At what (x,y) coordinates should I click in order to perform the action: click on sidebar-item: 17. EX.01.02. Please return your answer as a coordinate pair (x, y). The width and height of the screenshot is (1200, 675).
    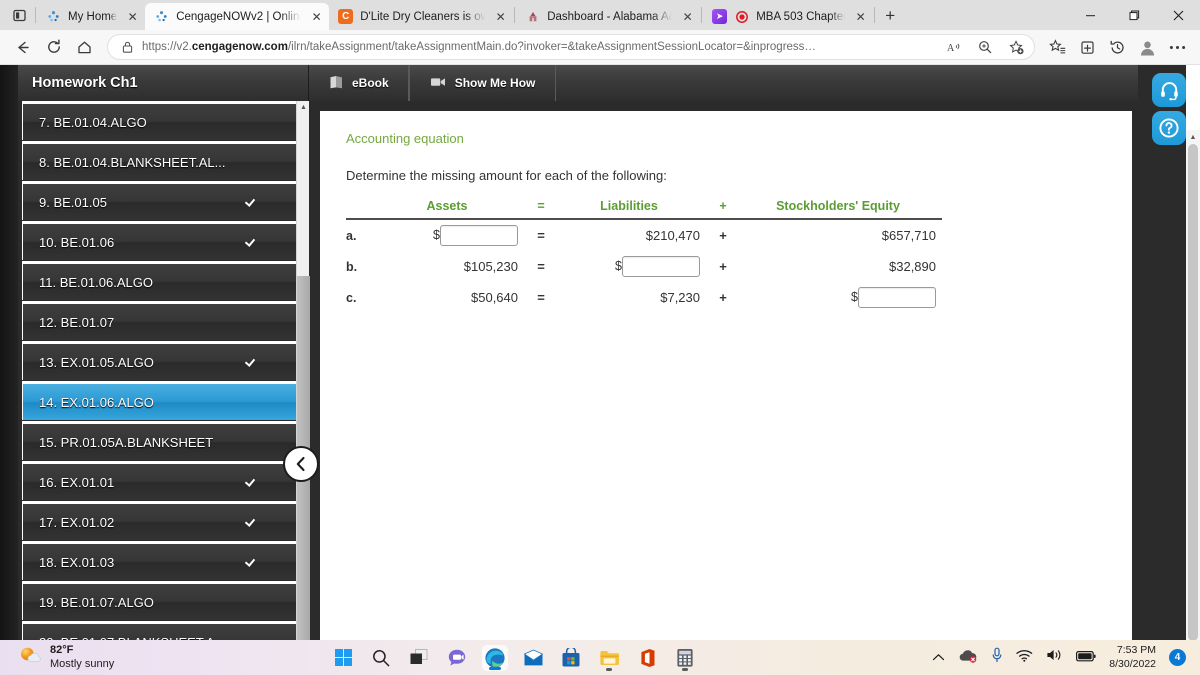
    Looking at the image, I should click on (159, 520).